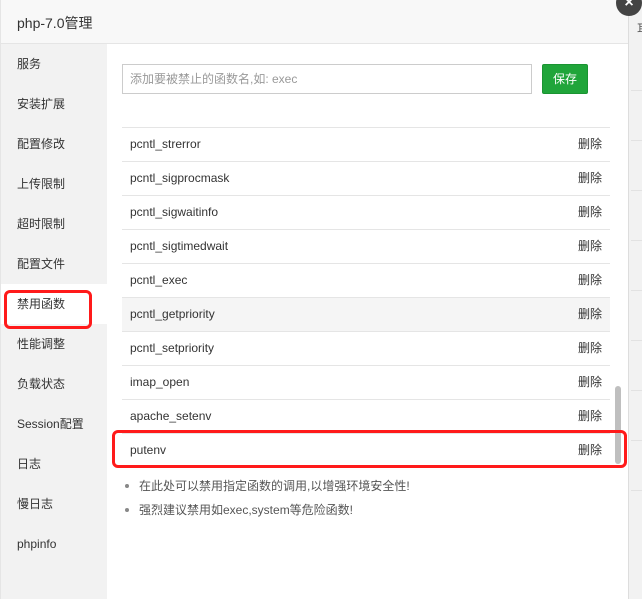  Describe the element at coordinates (171, 416) in the screenshot. I see `function-name: apache_setenv` at that location.